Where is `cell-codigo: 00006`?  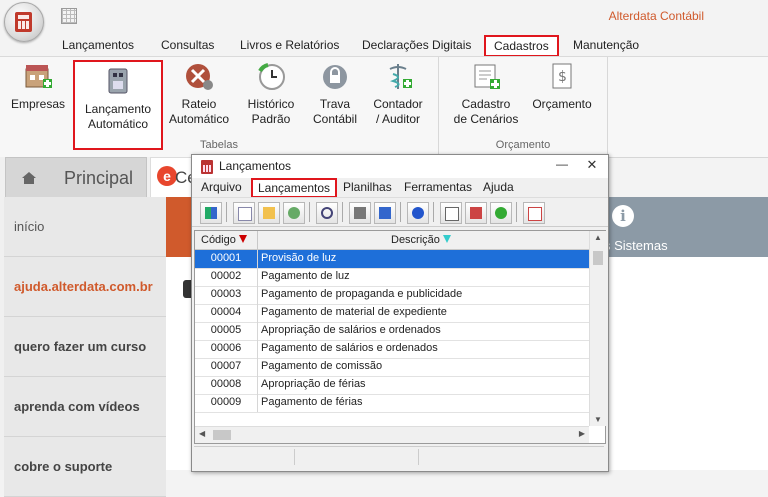
cell-codigo: 00006 is located at coordinates (226, 349).